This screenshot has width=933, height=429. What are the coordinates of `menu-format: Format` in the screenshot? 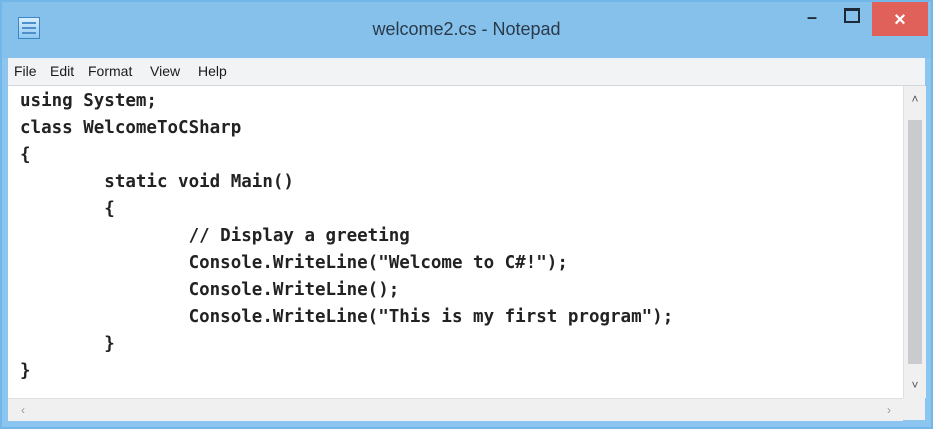 It's located at (110, 71).